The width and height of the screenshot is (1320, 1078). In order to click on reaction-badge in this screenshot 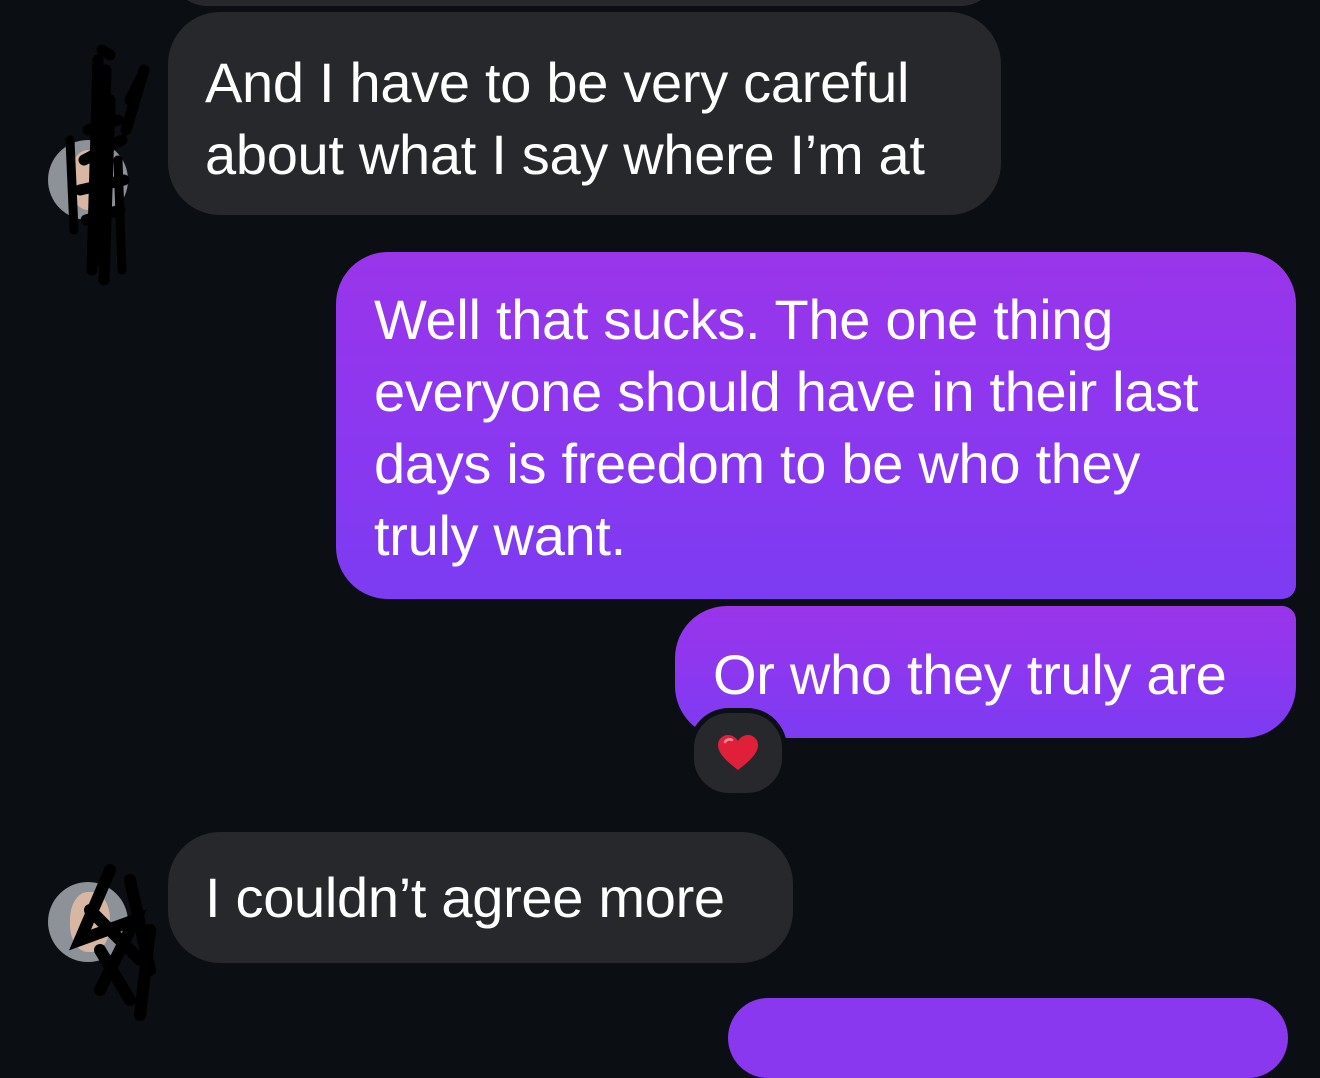, I will do `click(738, 753)`.